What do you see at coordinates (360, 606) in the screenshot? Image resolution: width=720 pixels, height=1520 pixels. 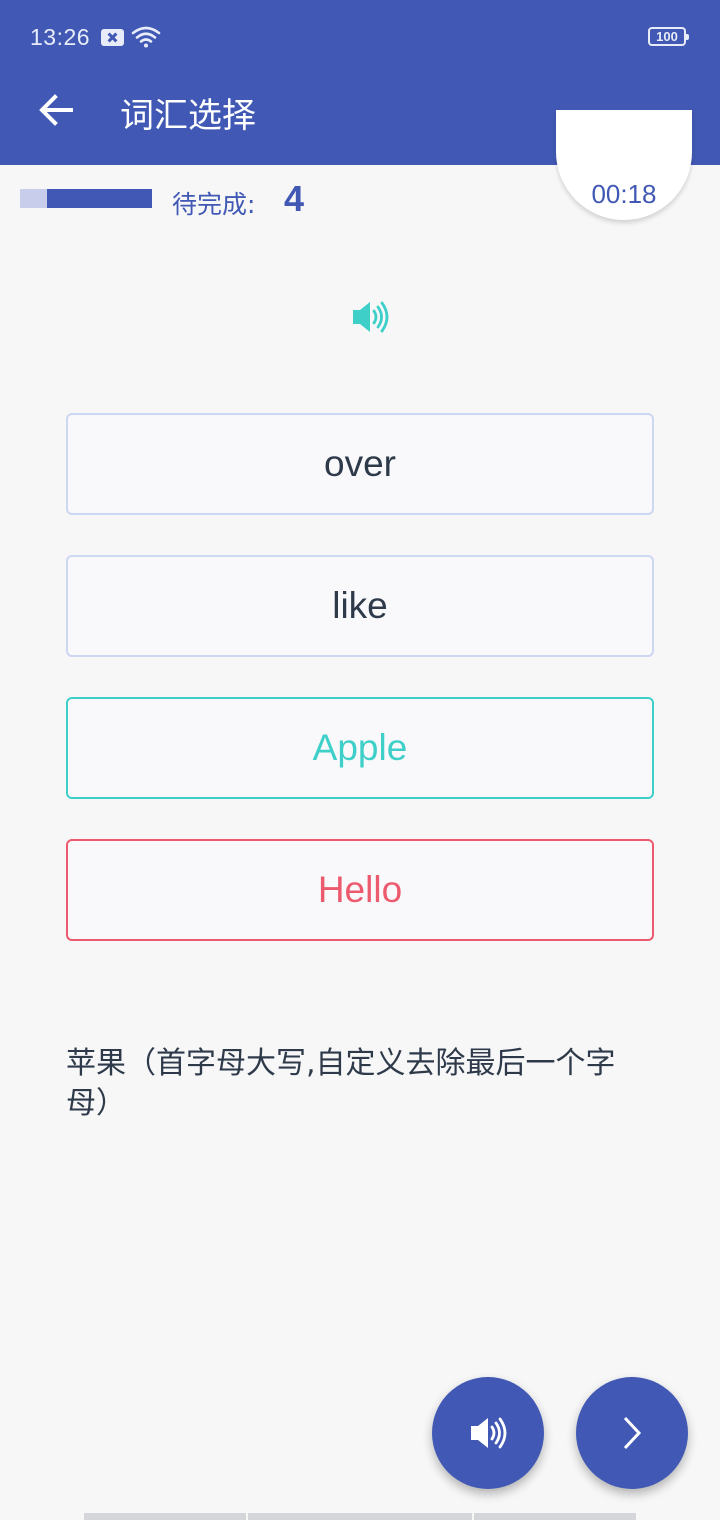 I see `option-like: like` at bounding box center [360, 606].